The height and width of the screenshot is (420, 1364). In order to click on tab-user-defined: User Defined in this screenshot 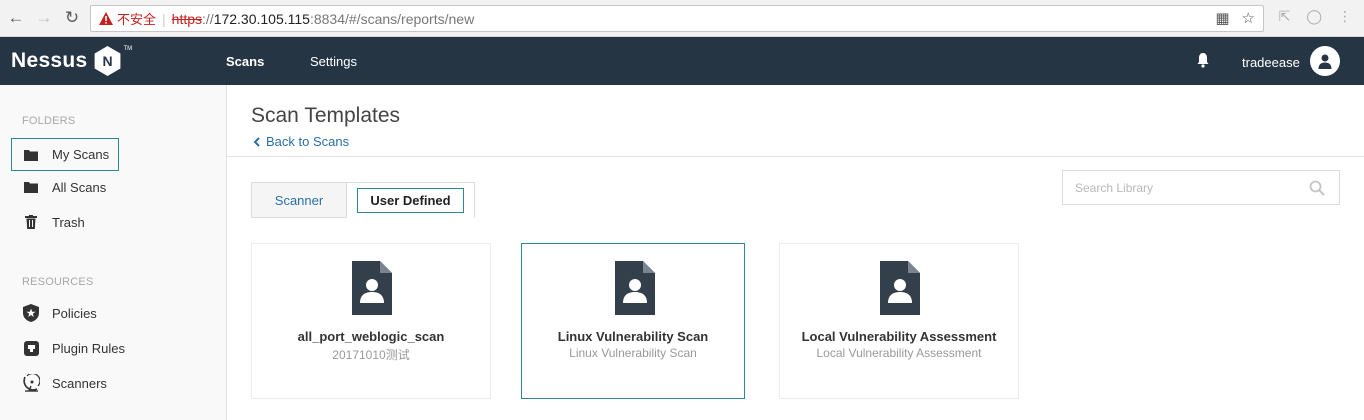, I will do `click(410, 200)`.